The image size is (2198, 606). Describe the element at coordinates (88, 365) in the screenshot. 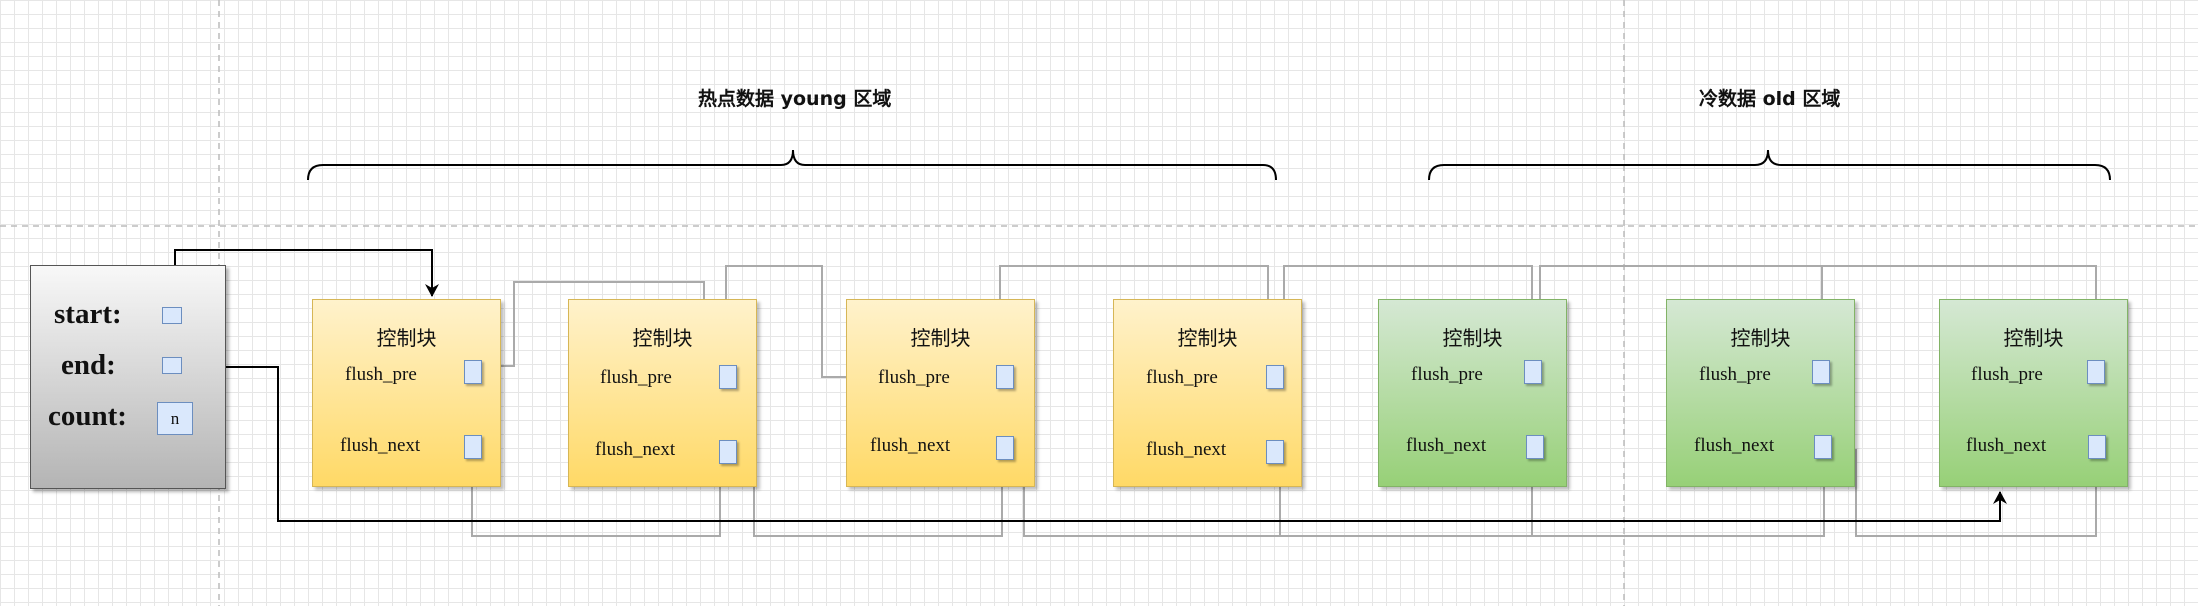

I see `end-label: end:` at that location.